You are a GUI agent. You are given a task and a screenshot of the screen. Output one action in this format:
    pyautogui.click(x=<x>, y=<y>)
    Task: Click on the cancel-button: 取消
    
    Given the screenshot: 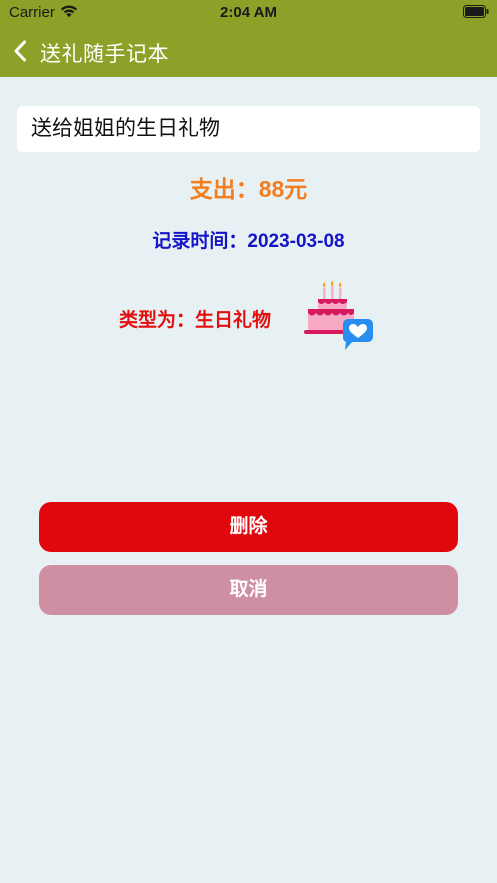 What is the action you would take?
    pyautogui.click(x=248, y=590)
    